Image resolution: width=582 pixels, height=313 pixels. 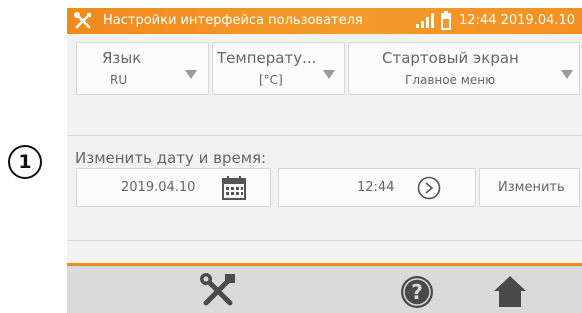 What do you see at coordinates (158, 187) in the screenshot?
I see `date-value: 2019.04.10` at bounding box center [158, 187].